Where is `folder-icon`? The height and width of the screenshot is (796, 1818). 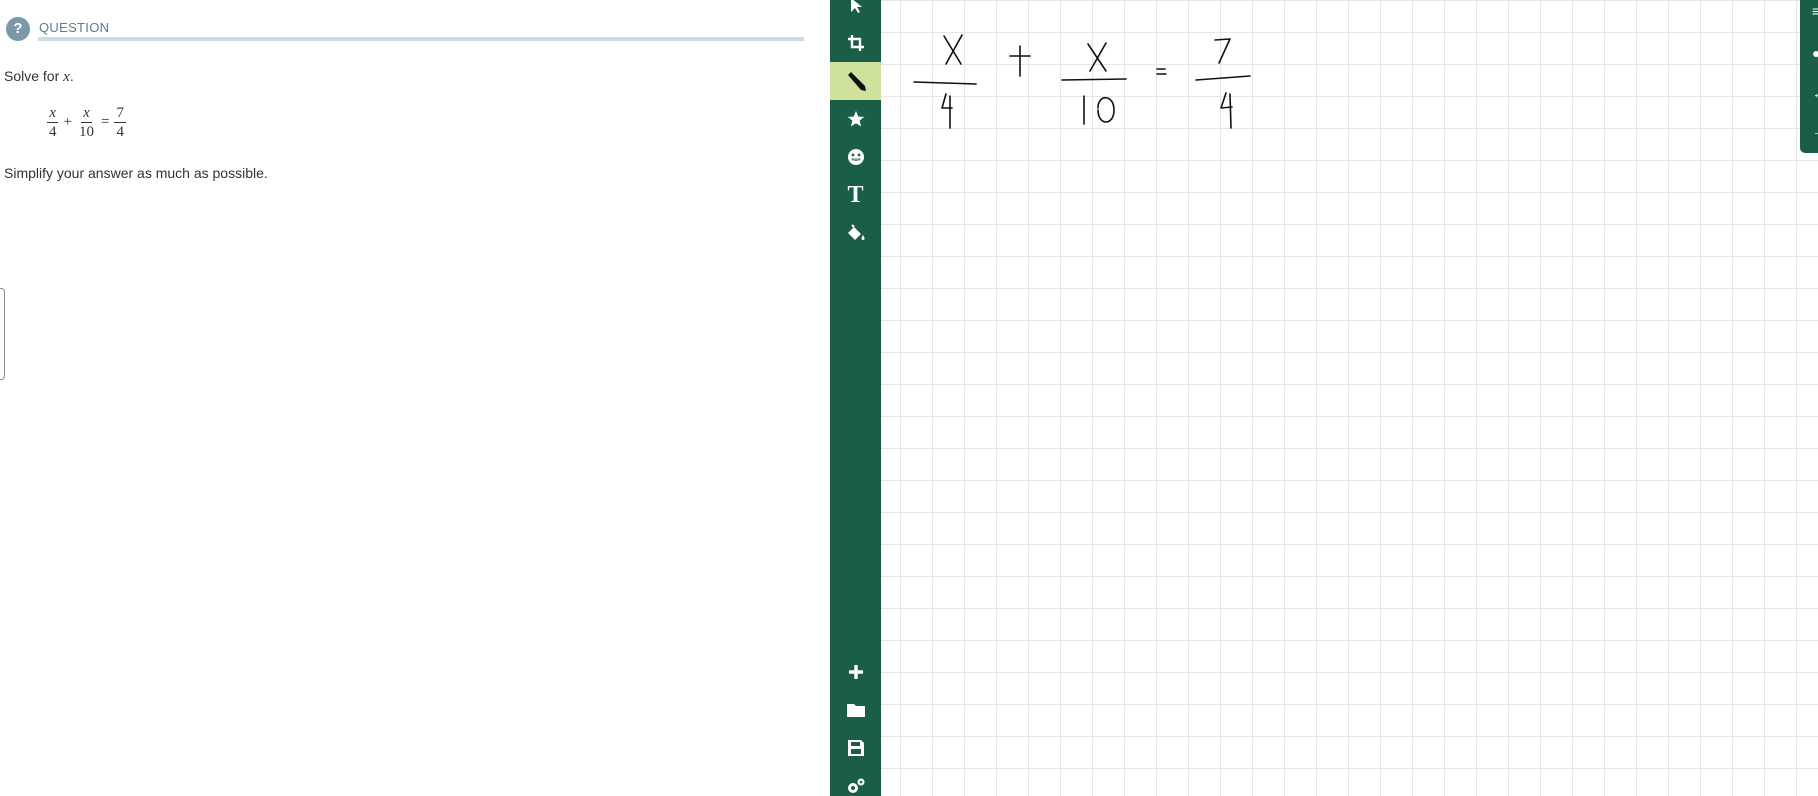 folder-icon is located at coordinates (855, 710).